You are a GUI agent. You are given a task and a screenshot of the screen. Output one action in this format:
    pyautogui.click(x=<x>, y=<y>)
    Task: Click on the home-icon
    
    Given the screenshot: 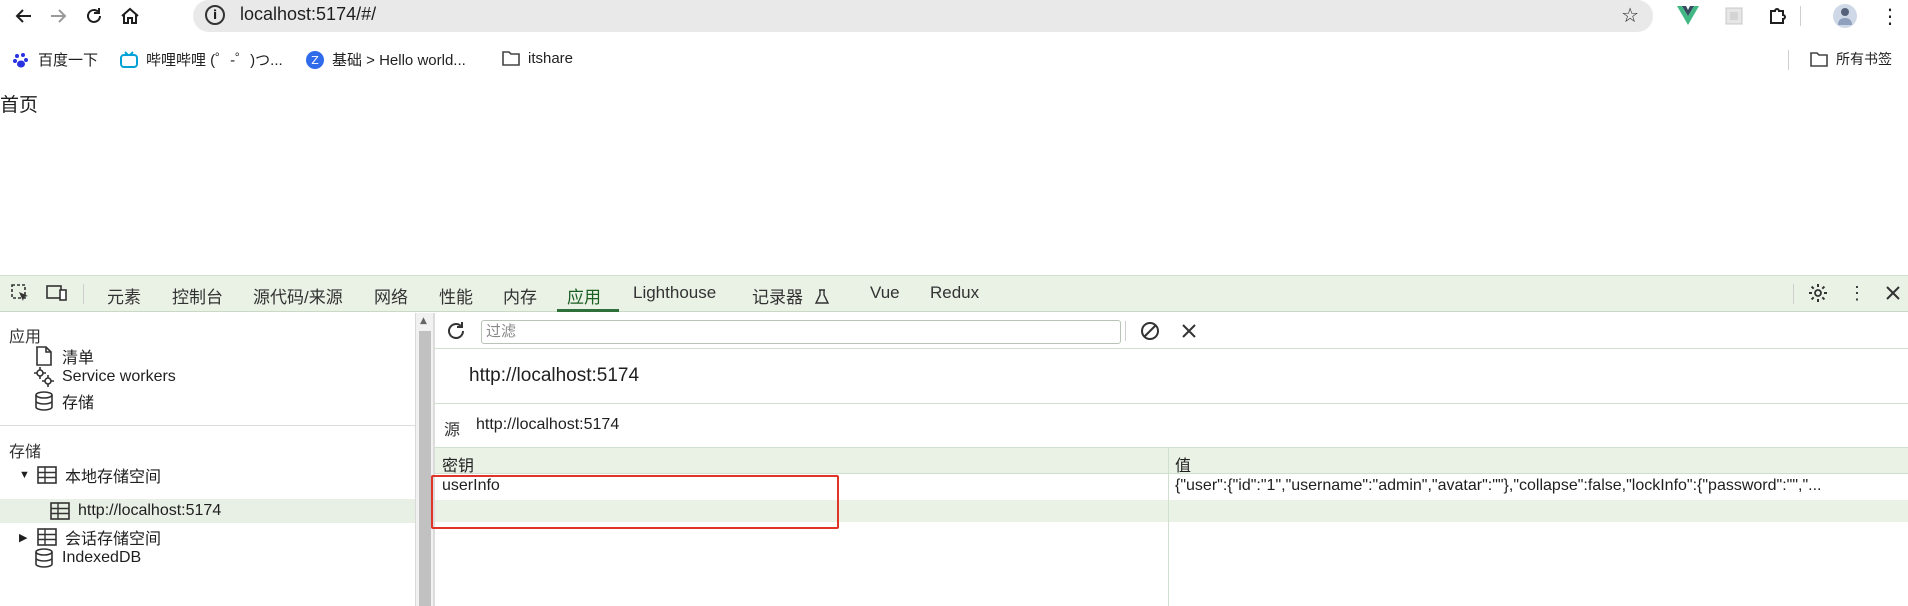 What is the action you would take?
    pyautogui.click(x=130, y=15)
    